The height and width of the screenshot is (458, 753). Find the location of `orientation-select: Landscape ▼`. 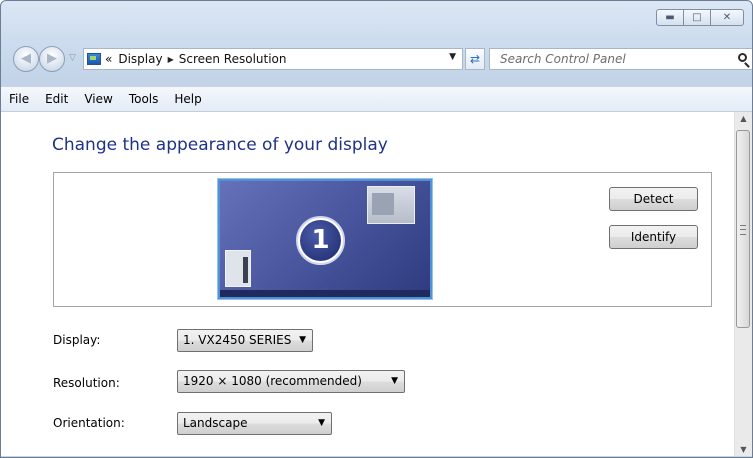

orientation-select: Landscape ▼ is located at coordinates (254, 423).